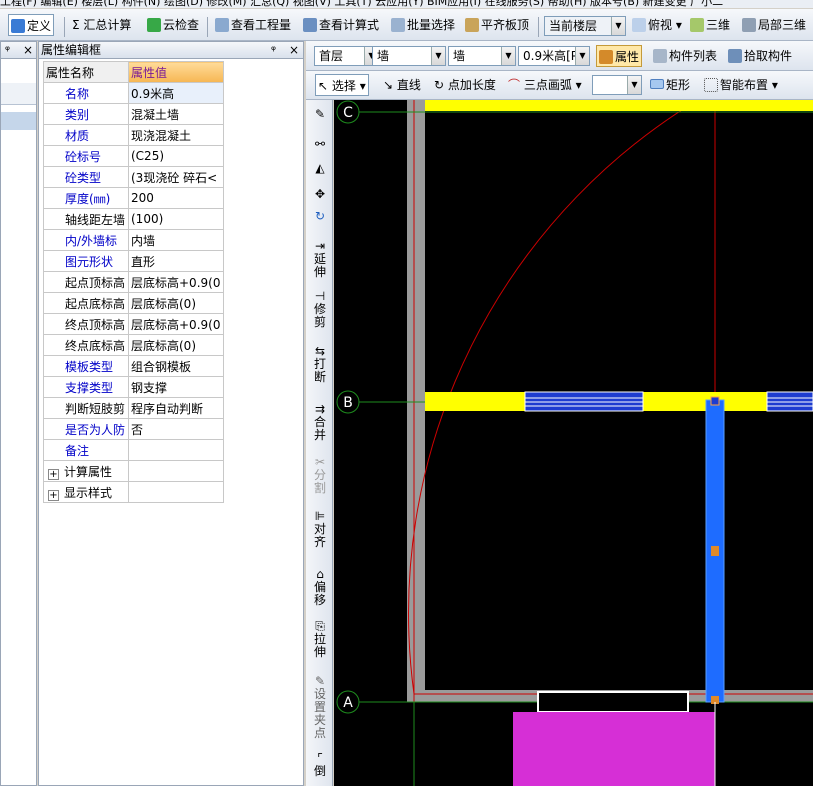 The height and width of the screenshot is (786, 813). Describe the element at coordinates (320, 475) in the screenshot. I see `split-button: ✂ 分割` at that location.